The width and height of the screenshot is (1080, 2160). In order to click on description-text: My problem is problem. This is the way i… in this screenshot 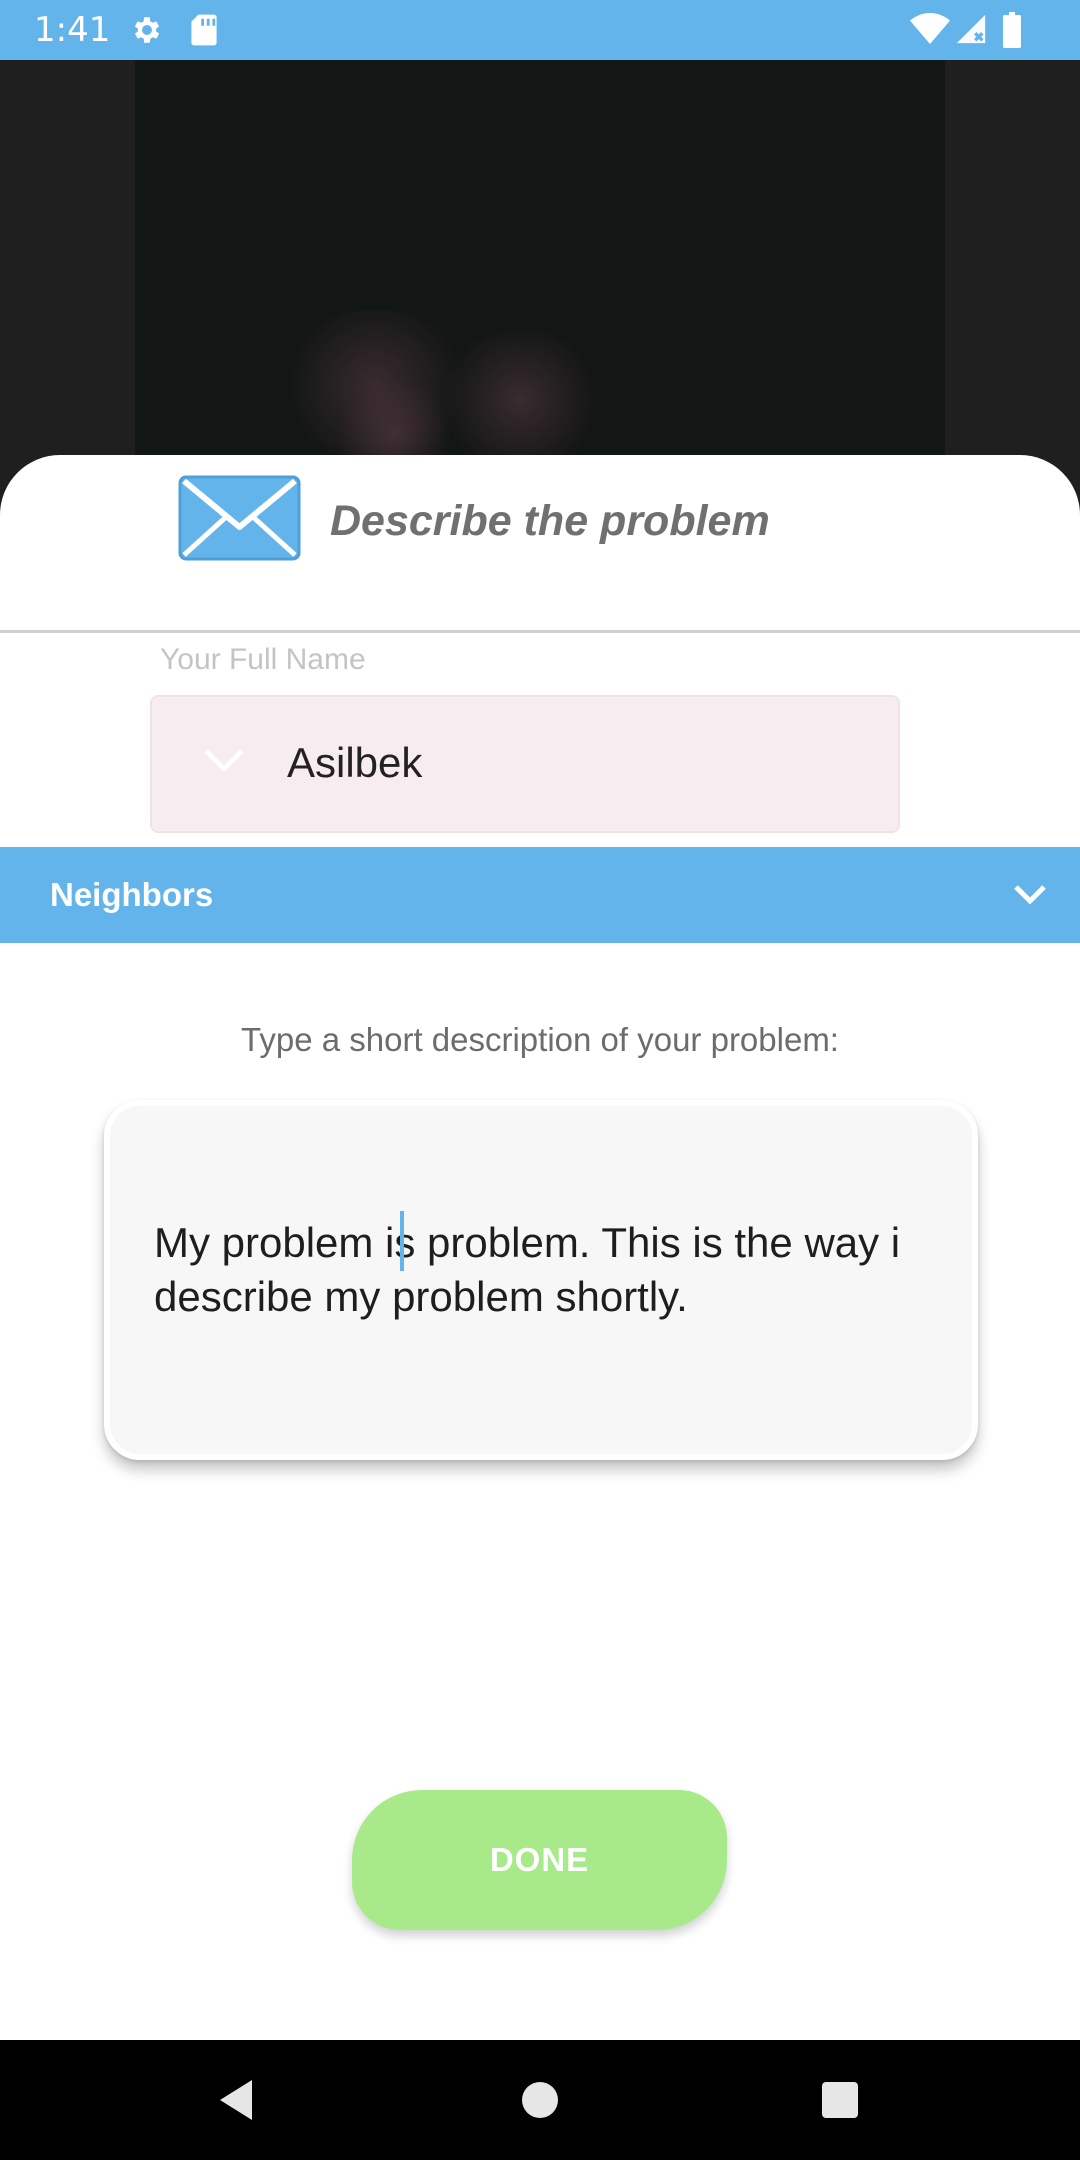, I will do `click(527, 1269)`.